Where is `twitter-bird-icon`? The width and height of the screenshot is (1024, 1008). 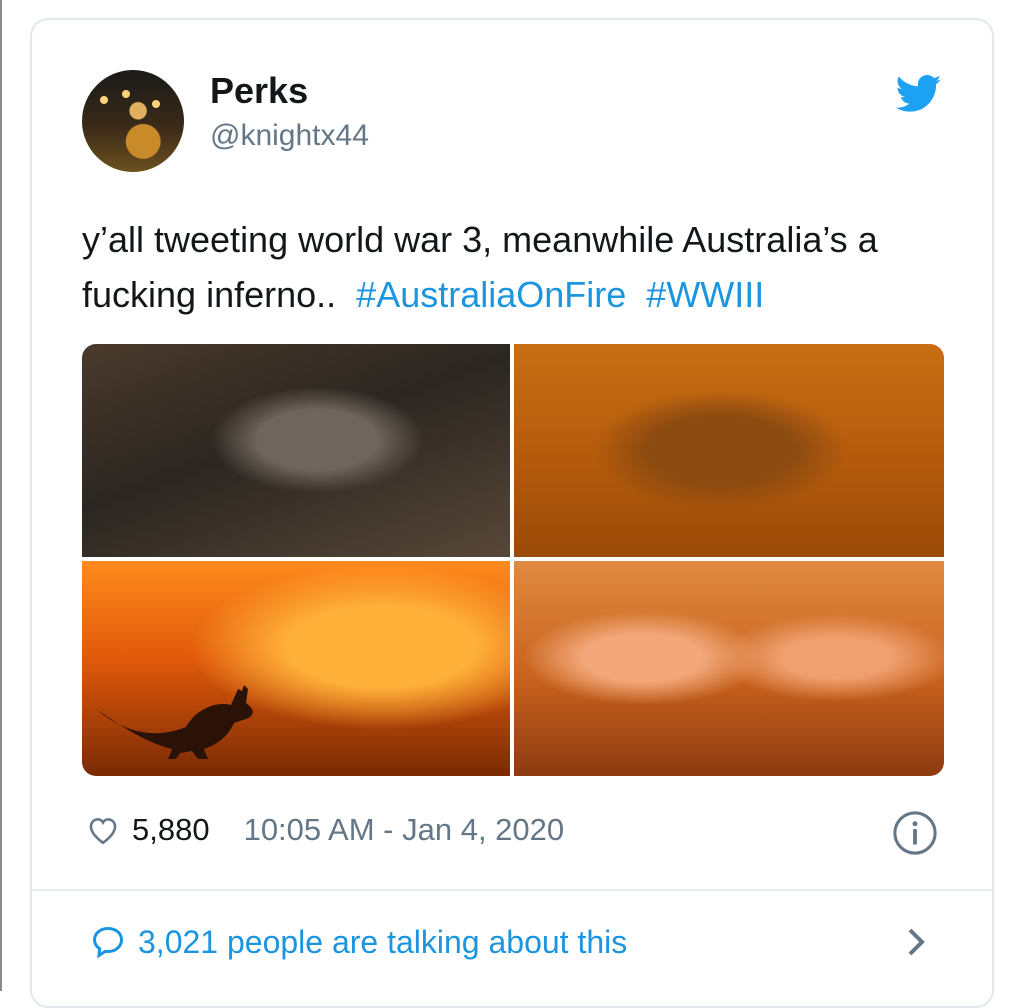
twitter-bird-icon is located at coordinates (919, 94).